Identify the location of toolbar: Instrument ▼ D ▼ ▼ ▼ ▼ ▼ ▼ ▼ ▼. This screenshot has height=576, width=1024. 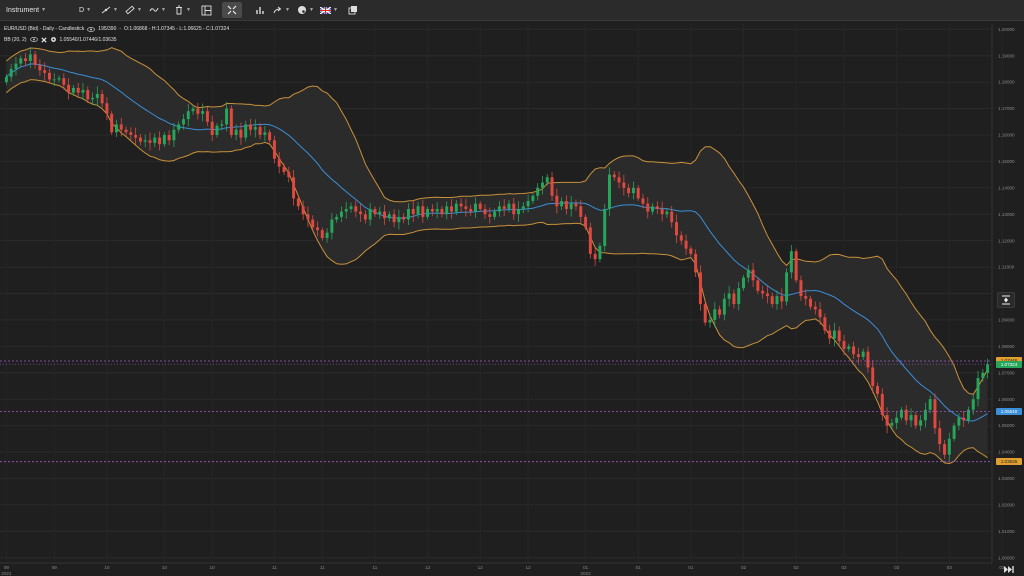
(512, 10).